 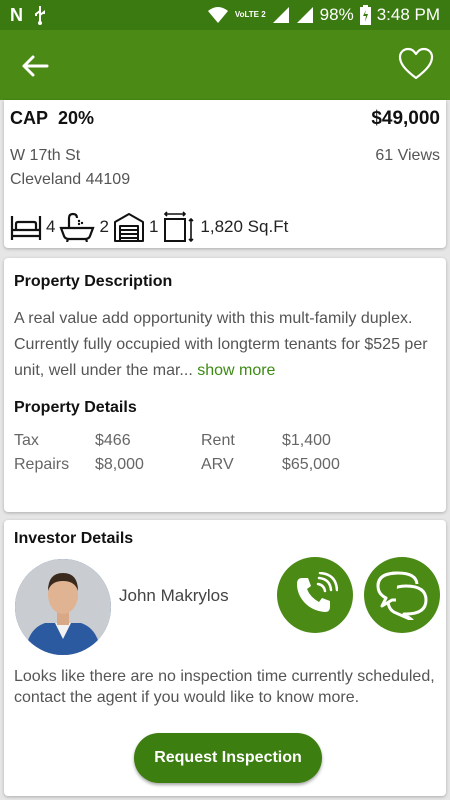 I want to click on property-features: 4 2 1 1,820 Sq.Ft, so click(x=151, y=227).